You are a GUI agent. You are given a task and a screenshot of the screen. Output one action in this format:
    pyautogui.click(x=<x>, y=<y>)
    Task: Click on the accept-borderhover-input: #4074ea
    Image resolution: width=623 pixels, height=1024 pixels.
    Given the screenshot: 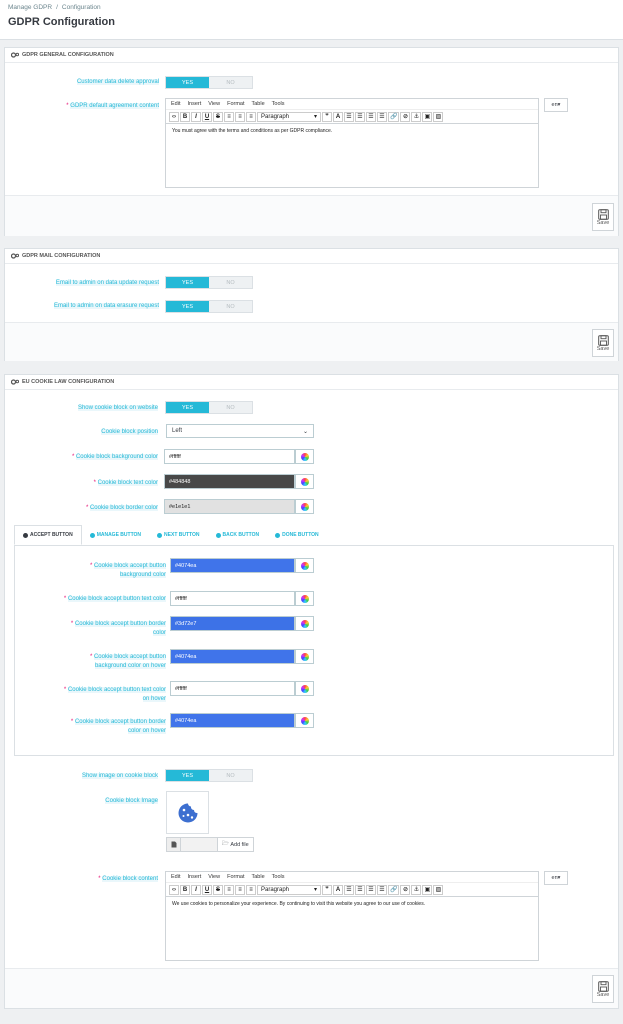 What is the action you would take?
    pyautogui.click(x=232, y=720)
    